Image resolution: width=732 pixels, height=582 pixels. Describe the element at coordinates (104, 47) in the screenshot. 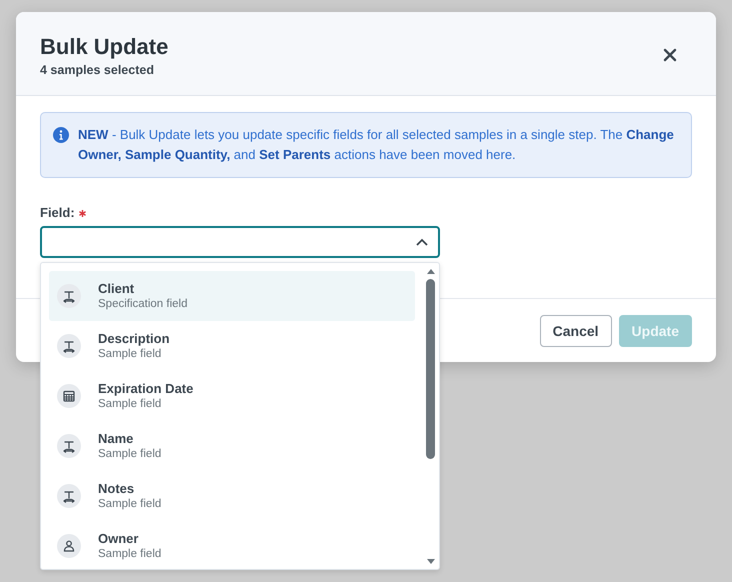

I see `dialog-title: Bulk Update` at that location.